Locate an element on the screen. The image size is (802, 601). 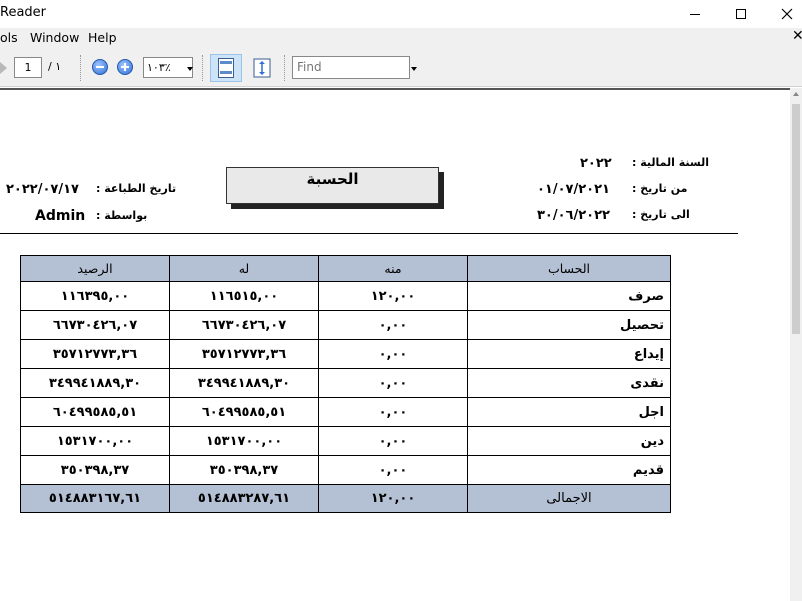
cell-debit: ١٢٠,٠٠ is located at coordinates (393, 296).